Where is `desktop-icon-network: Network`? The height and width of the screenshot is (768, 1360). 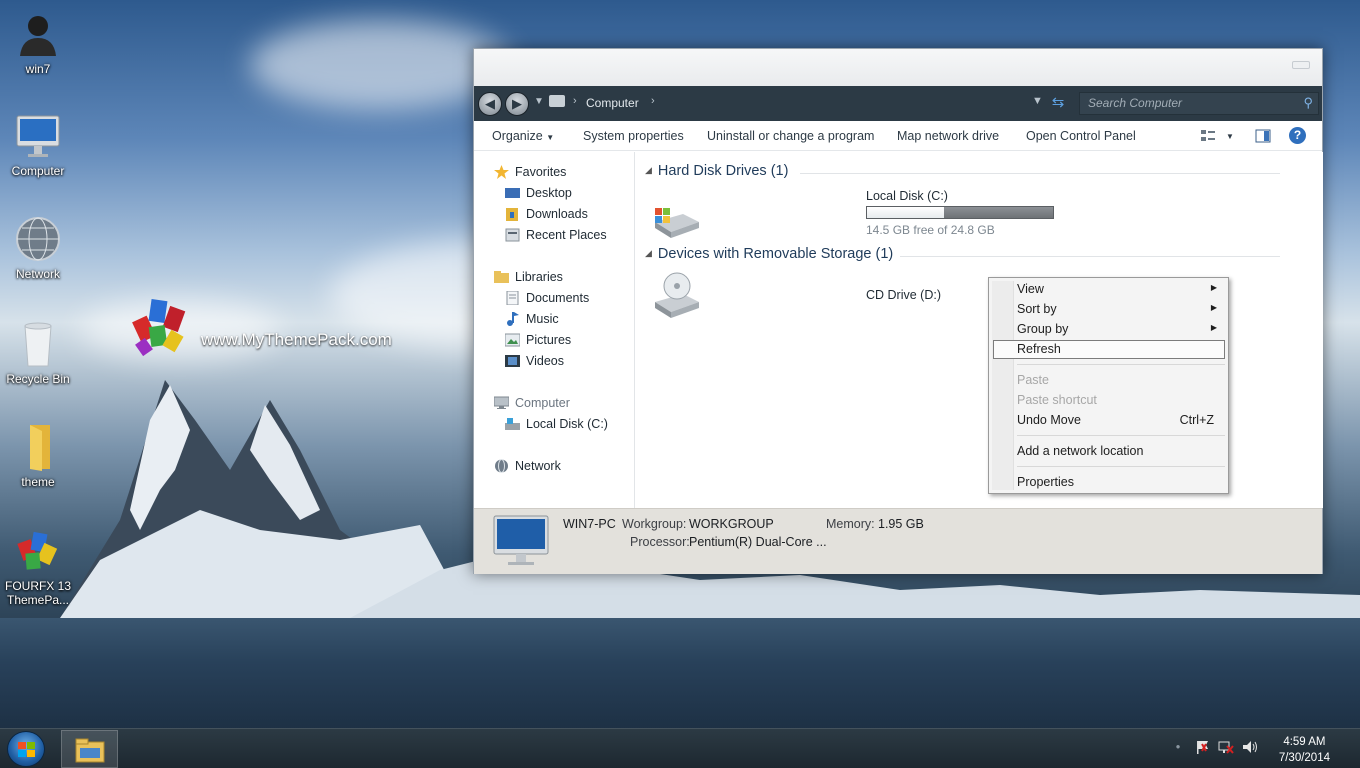 desktop-icon-network: Network is located at coordinates (38, 248).